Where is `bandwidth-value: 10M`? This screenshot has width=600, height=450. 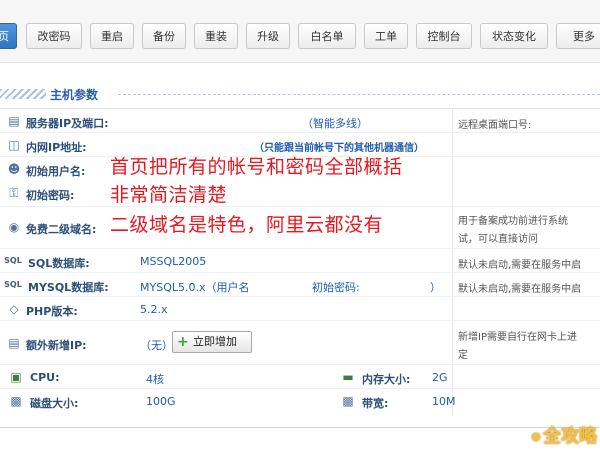 bandwidth-value: 10M is located at coordinates (444, 401).